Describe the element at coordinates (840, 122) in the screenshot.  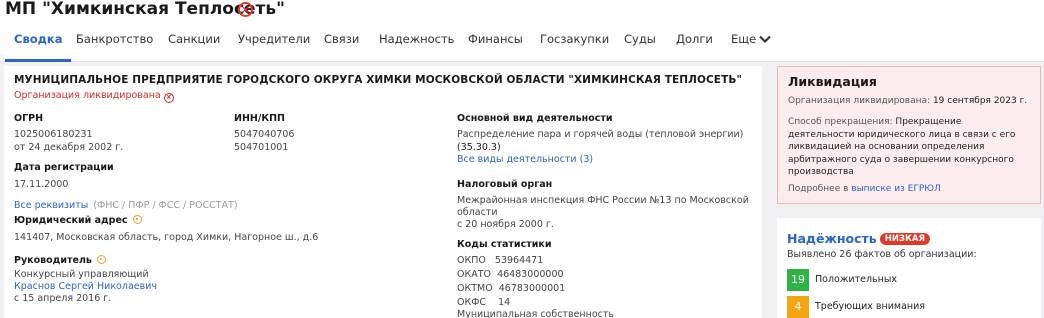
I see `liquidation-method-label: Способ прекращения:` at that location.